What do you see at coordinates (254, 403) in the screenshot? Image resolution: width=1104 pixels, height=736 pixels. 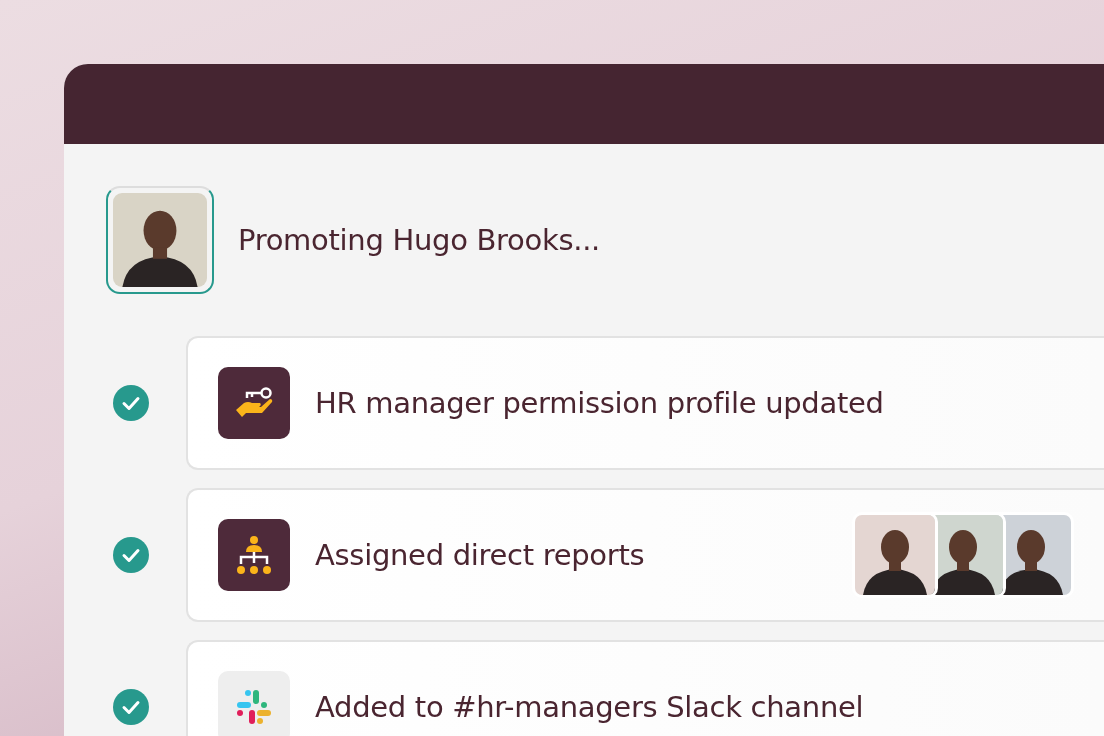 I see `hand-key-icon` at bounding box center [254, 403].